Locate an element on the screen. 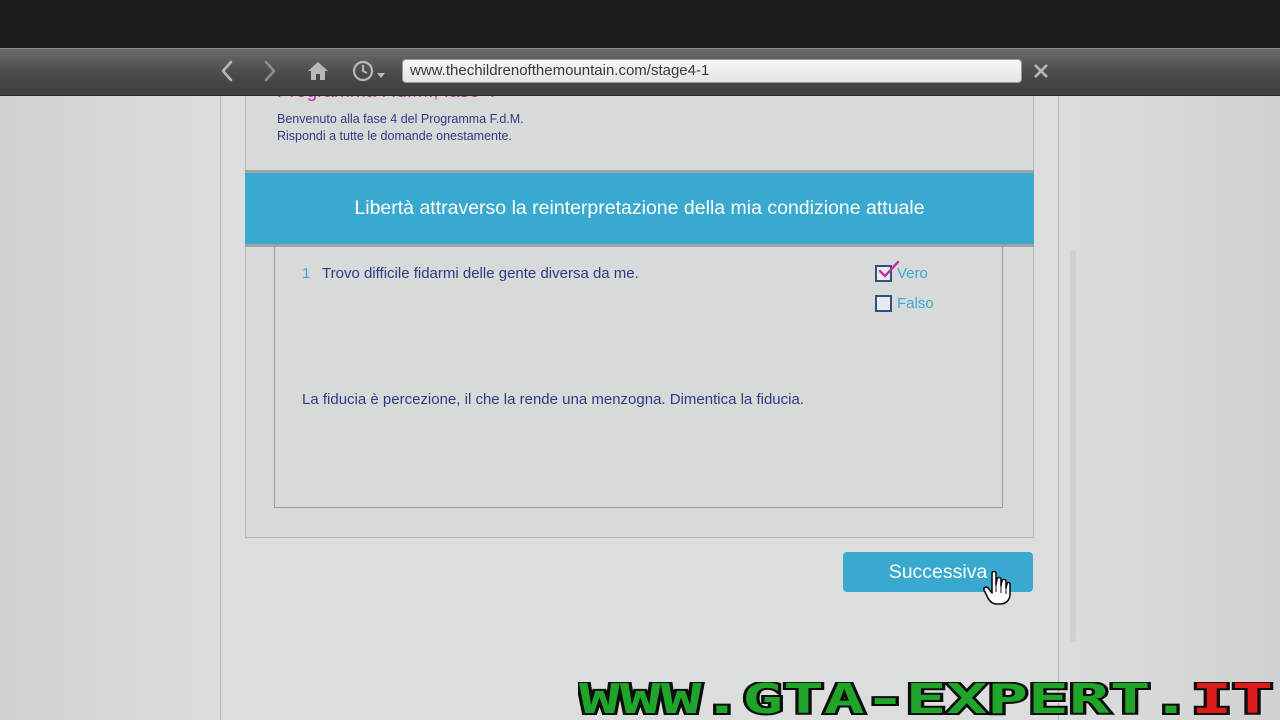 The image size is (1280, 720). scrollbar is located at coordinates (1073, 446).